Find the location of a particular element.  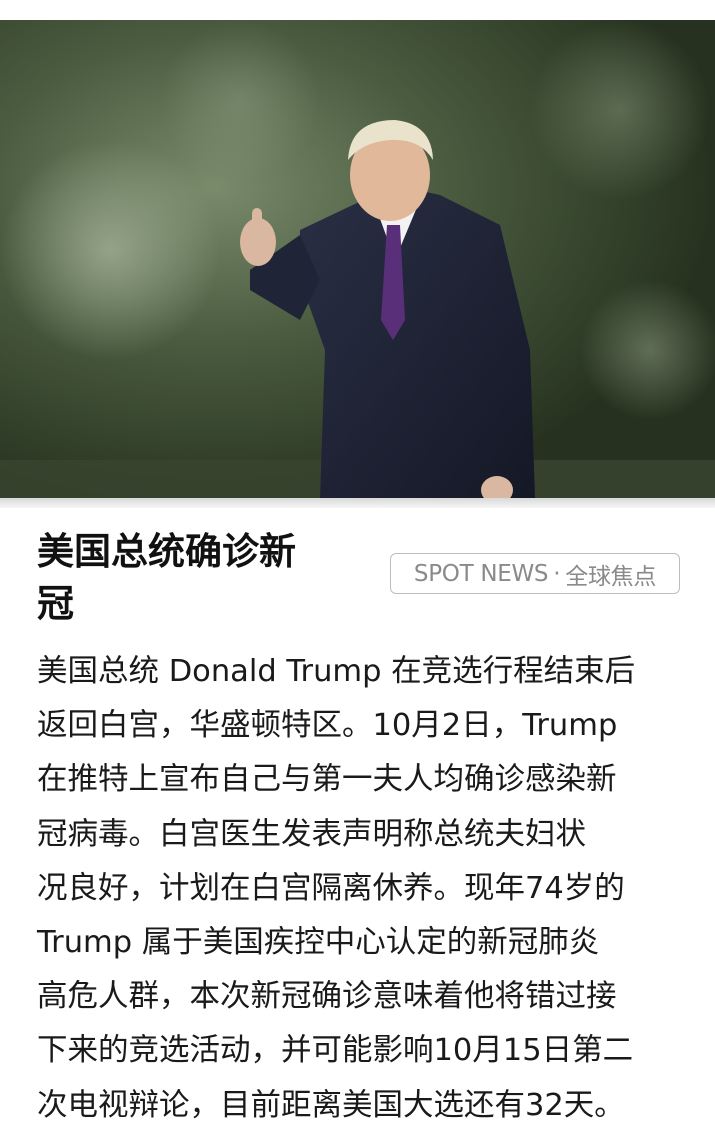

body-line: 冠病毒。白宫医生发表声明称总统夫妇状 is located at coordinates (311, 834).